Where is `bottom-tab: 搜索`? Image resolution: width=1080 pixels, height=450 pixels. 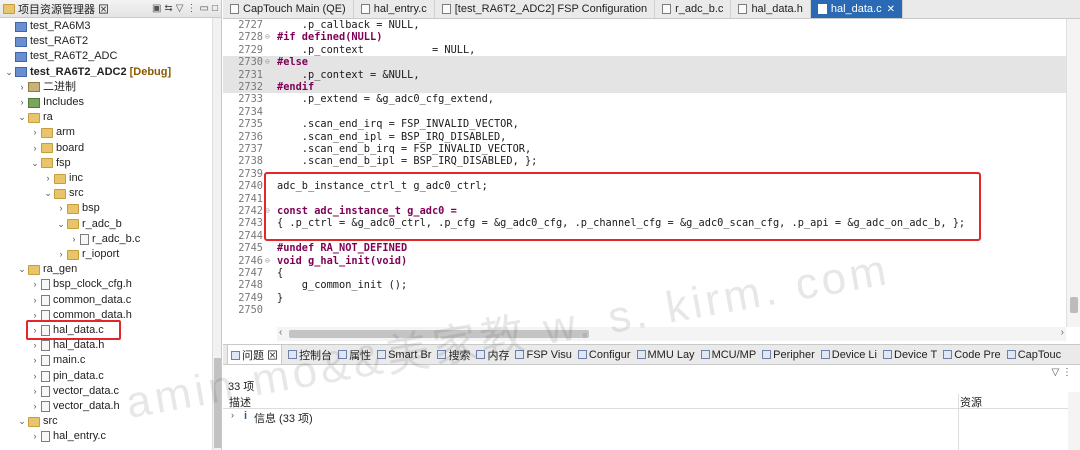 bottom-tab: 搜索 is located at coordinates (453, 355).